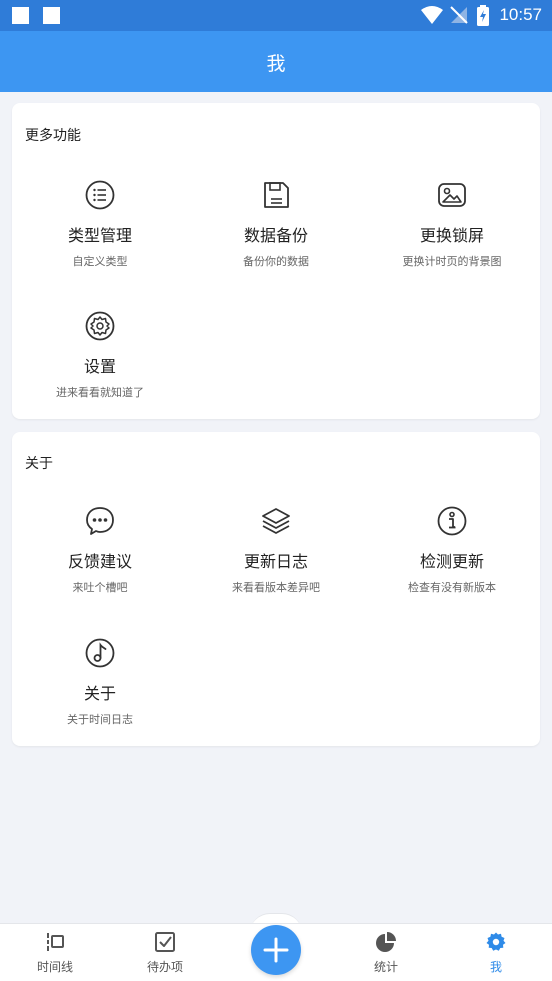 The image size is (552, 981). Describe the element at coordinates (100, 195) in the screenshot. I see `list-icon` at that location.